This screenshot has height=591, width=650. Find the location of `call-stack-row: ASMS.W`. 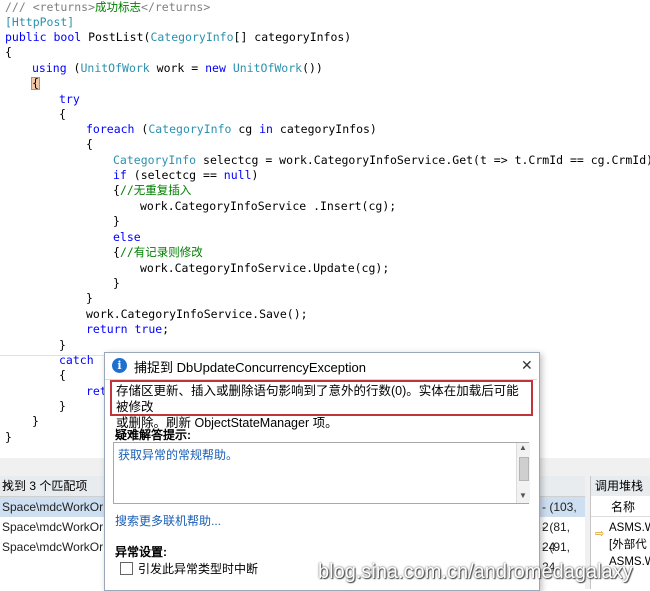

call-stack-row: ASMS.W is located at coordinates (620, 528).